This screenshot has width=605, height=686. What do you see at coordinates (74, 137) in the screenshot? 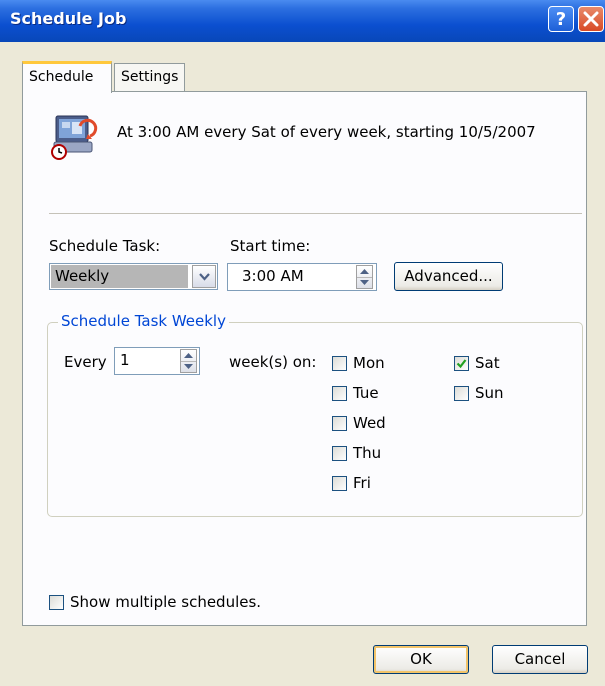
I see `scheduled-task-icon` at bounding box center [74, 137].